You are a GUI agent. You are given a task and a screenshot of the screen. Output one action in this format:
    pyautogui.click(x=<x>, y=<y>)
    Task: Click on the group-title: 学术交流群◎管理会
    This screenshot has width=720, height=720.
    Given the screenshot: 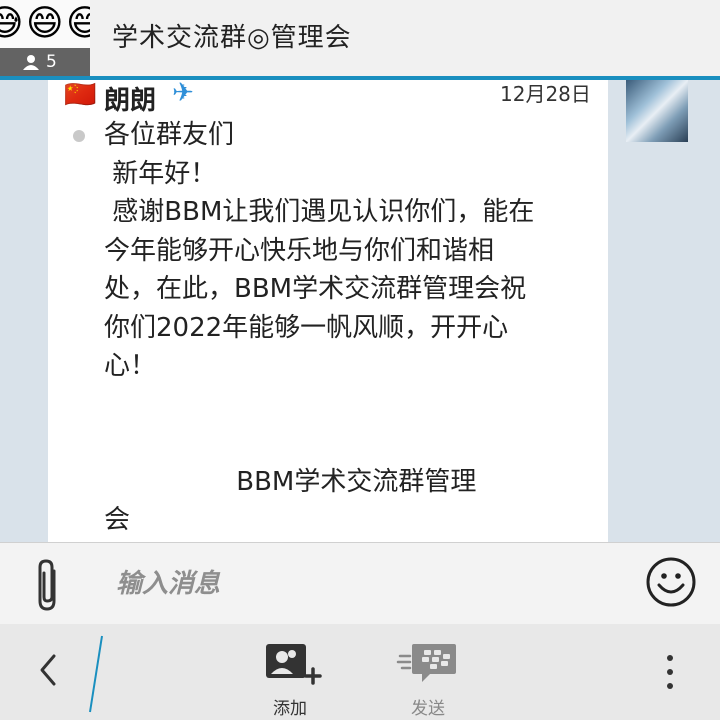 What is the action you would take?
    pyautogui.click(x=232, y=38)
    